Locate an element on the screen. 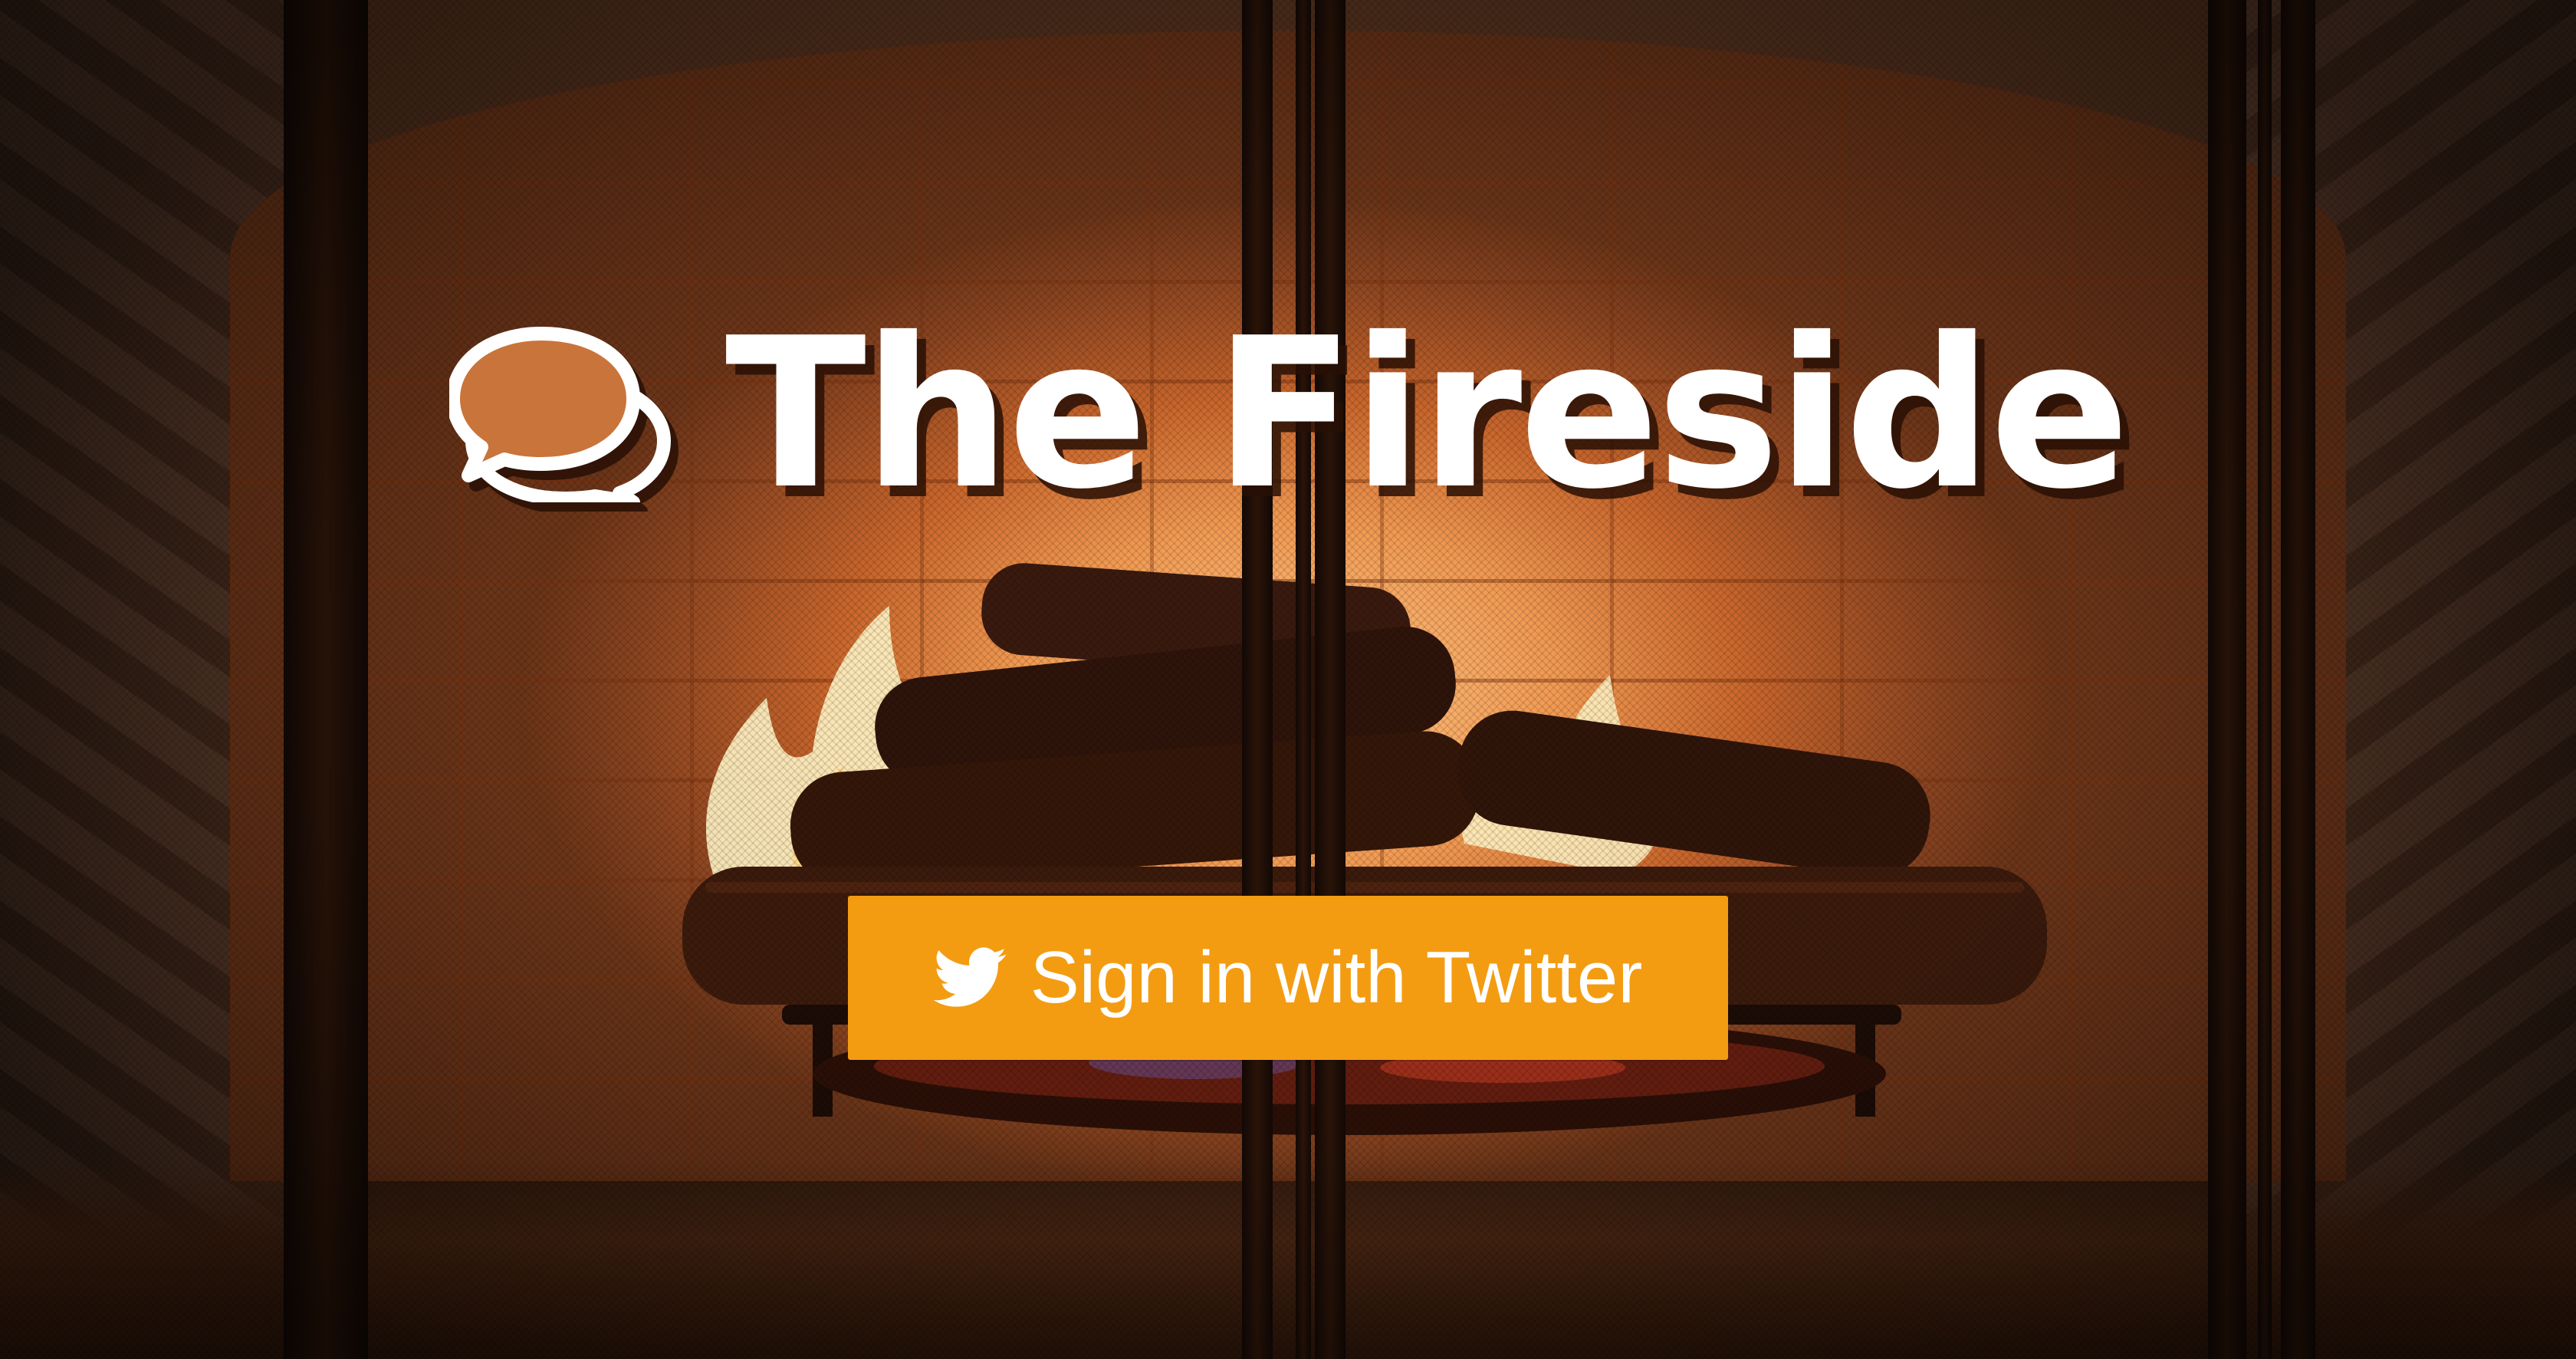 The width and height of the screenshot is (2576, 1359). sign-in-button-label: Sign in with Twitter is located at coordinates (1337, 977).